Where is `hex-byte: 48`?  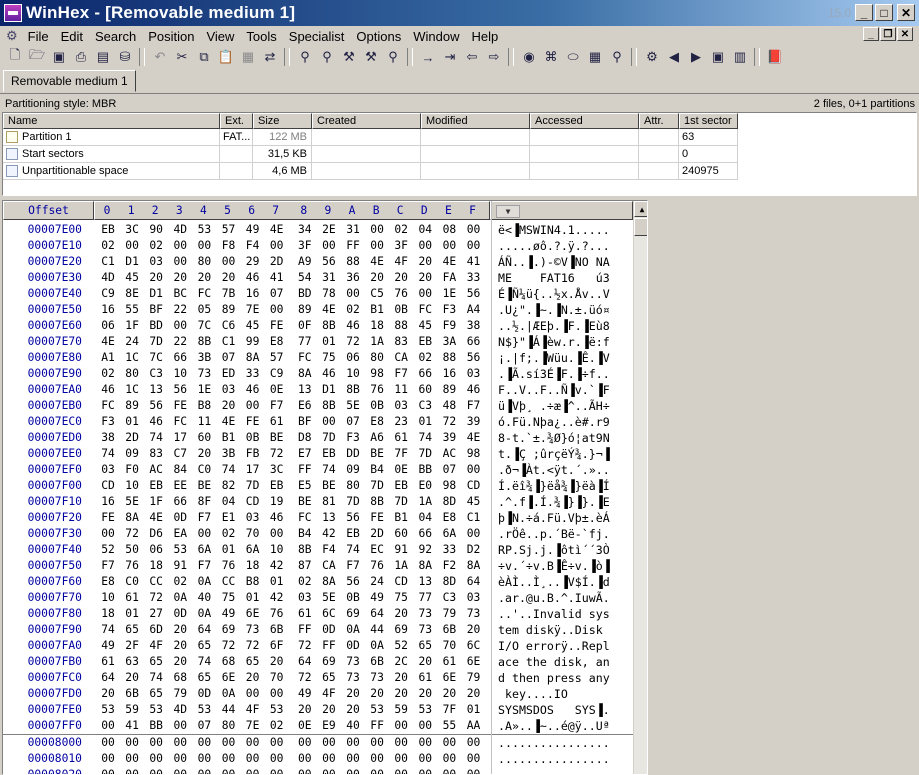 hex-byte: 48 is located at coordinates (449, 405).